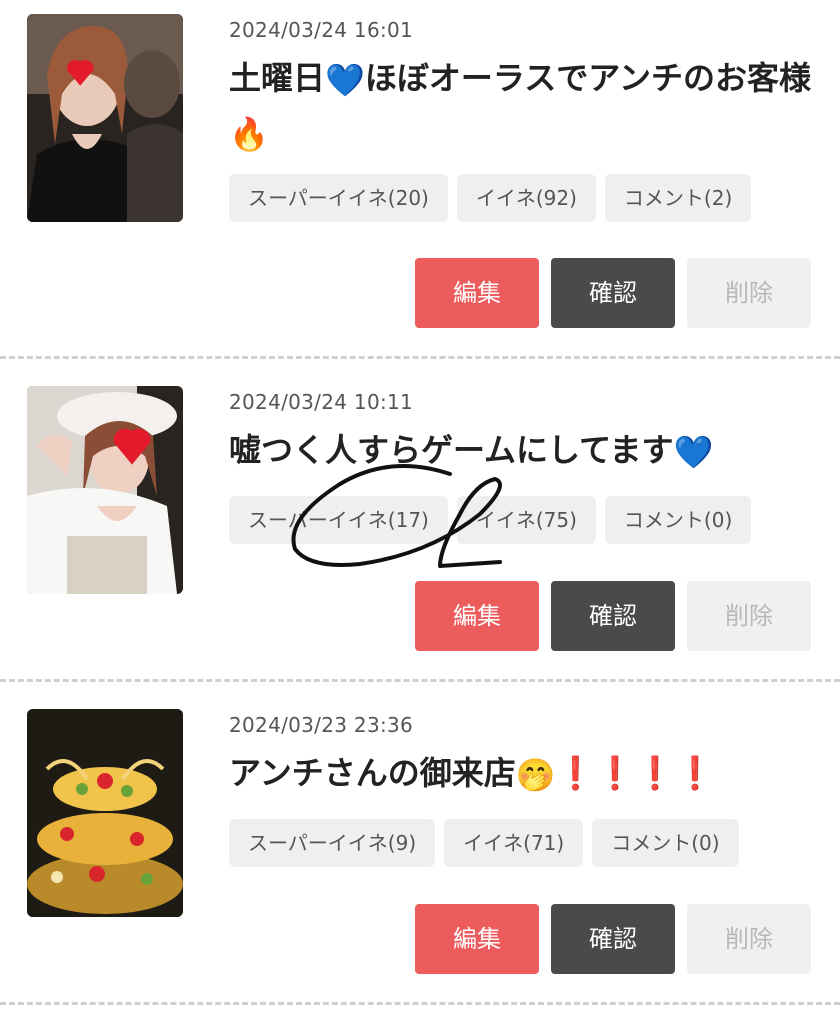  Describe the element at coordinates (535, 775) in the screenshot. I see `hand-over-mouth-icon: 🤭` at that location.